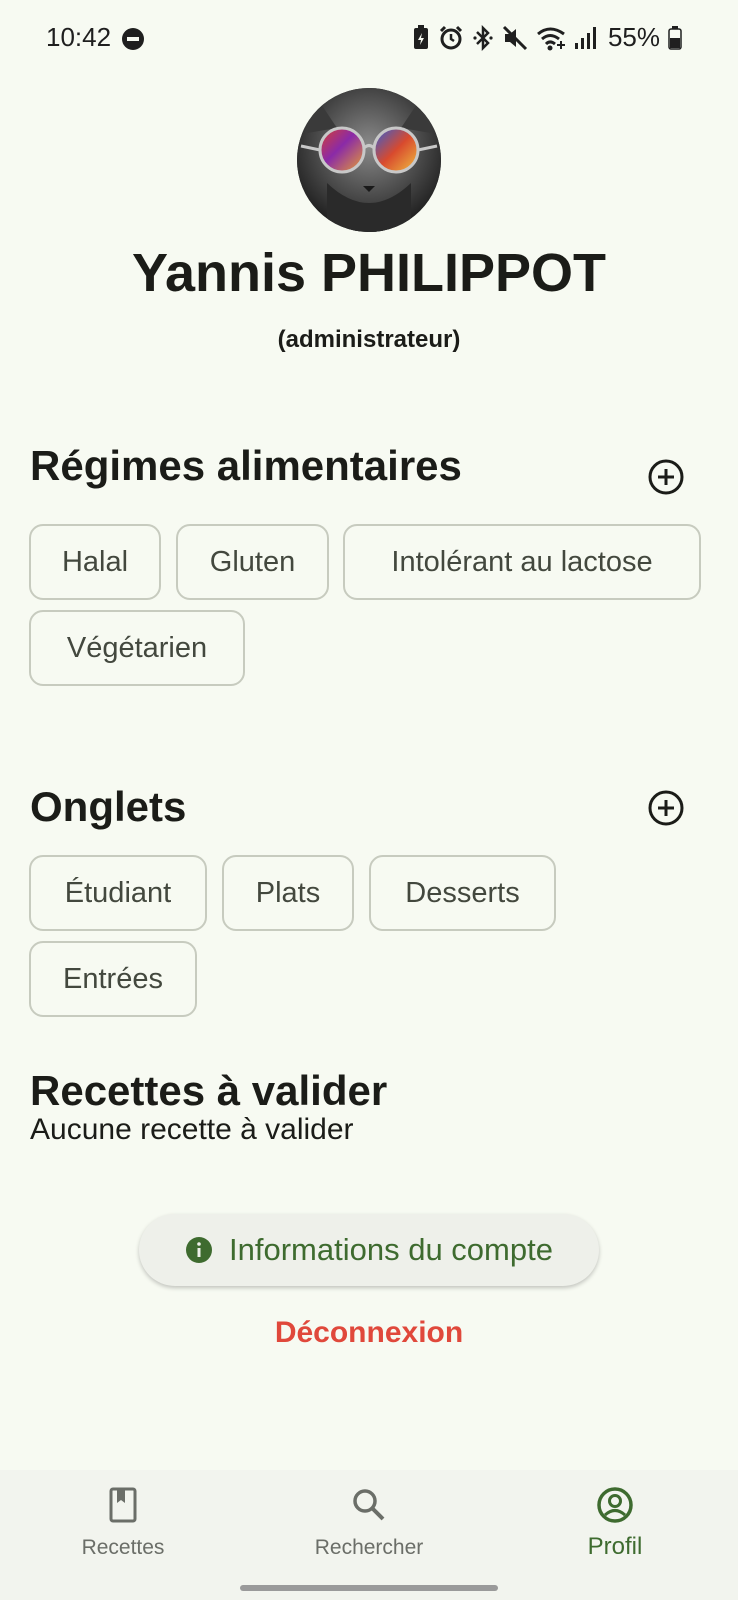  What do you see at coordinates (192, 1129) in the screenshot?
I see `pending-empty-text: Aucune recette à valider` at bounding box center [192, 1129].